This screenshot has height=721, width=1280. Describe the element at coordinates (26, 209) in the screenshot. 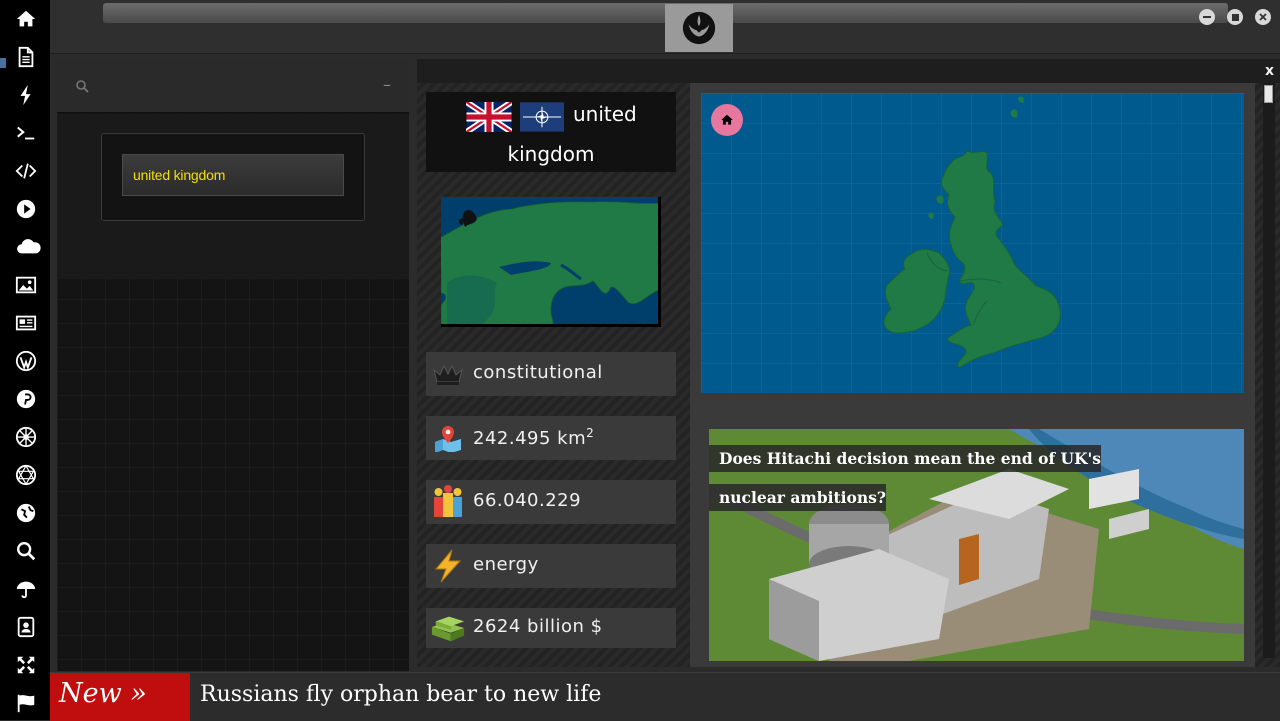

I see `play-icon` at that location.